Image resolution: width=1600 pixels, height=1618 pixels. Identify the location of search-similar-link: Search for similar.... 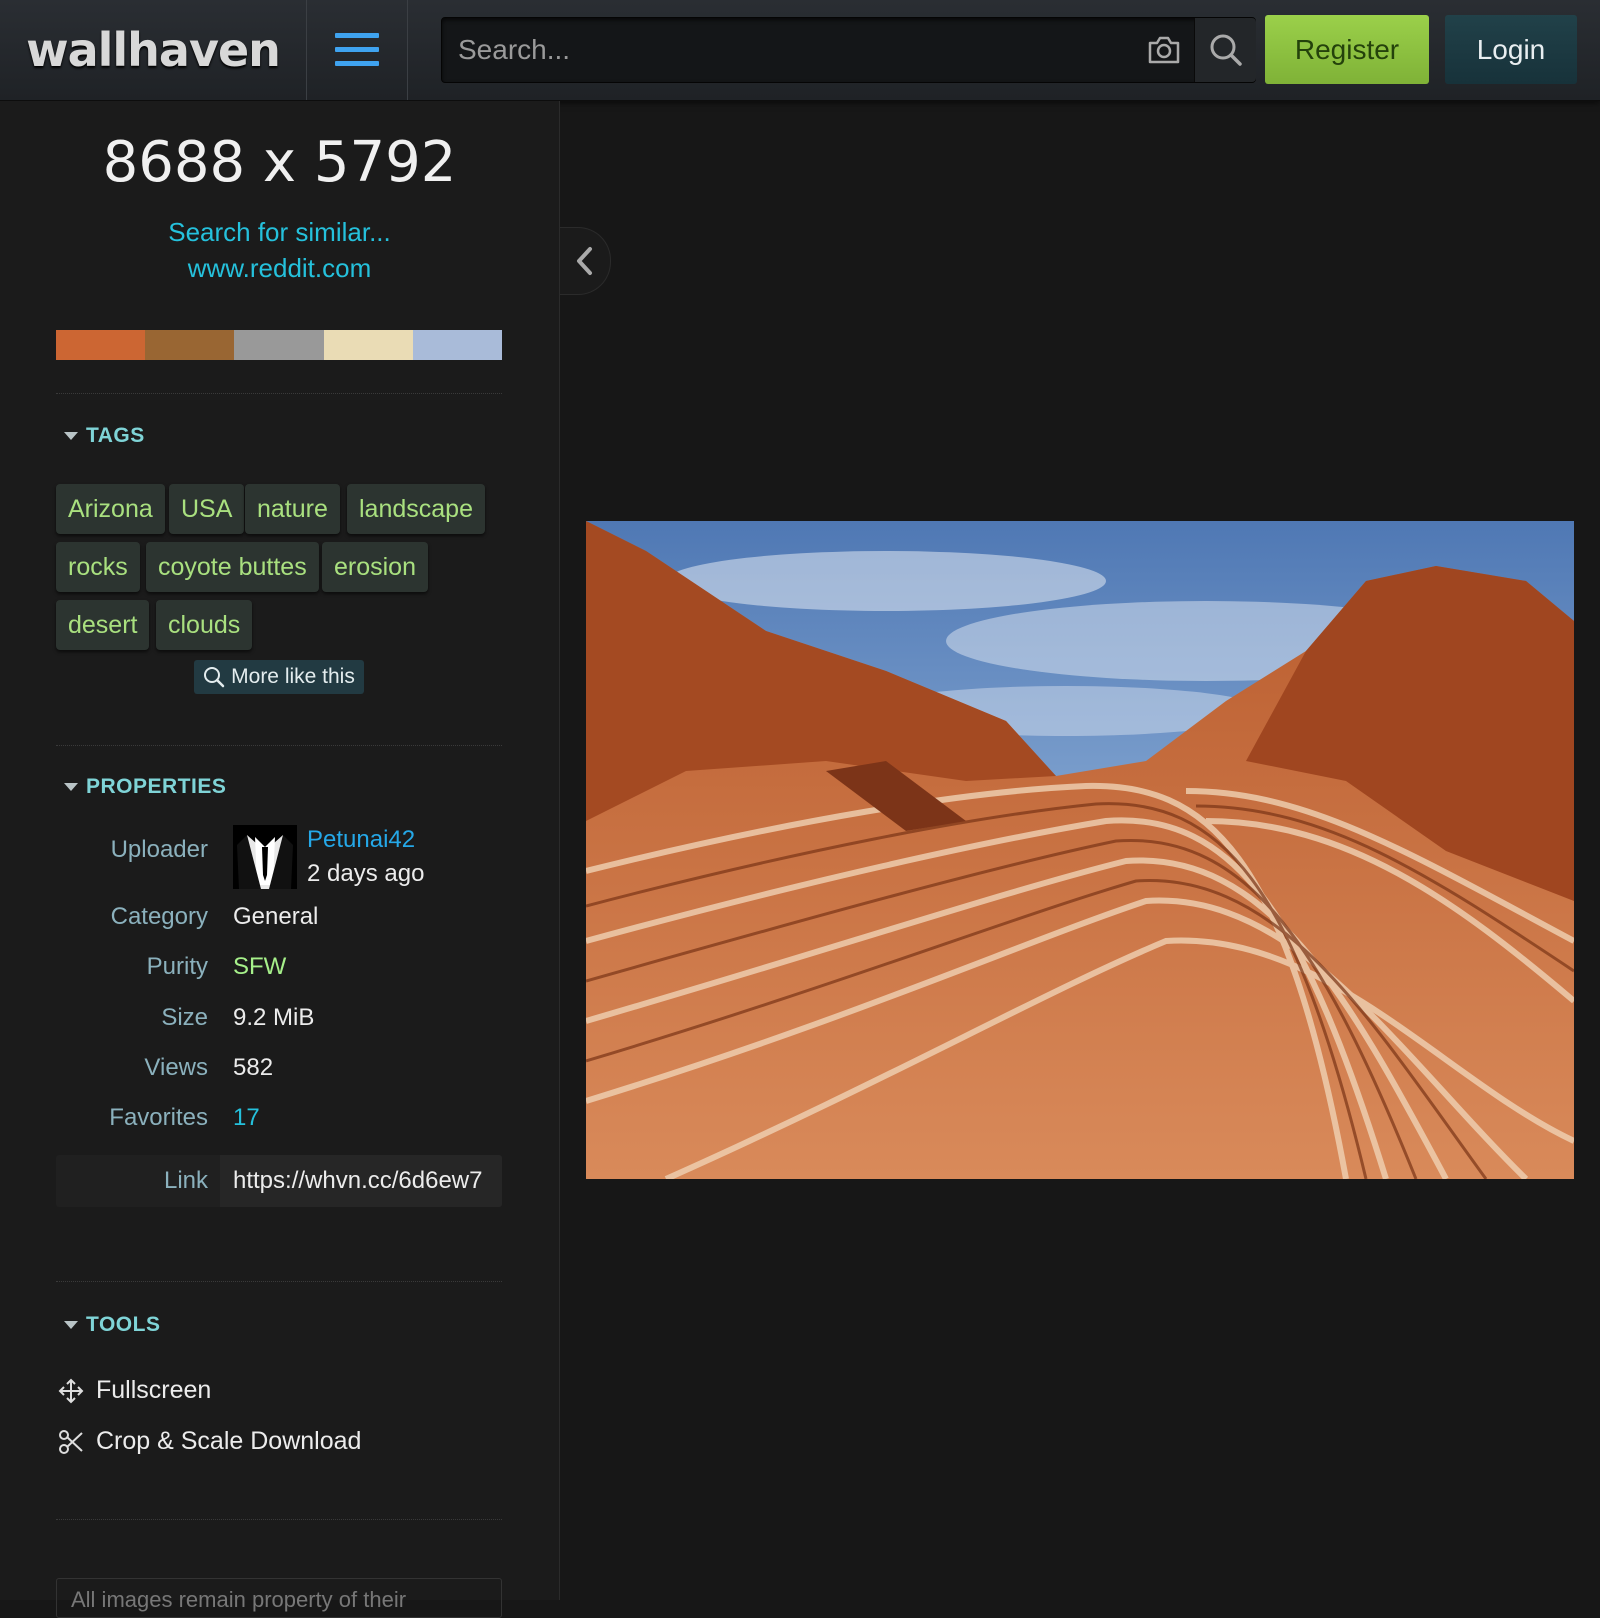
(279, 232).